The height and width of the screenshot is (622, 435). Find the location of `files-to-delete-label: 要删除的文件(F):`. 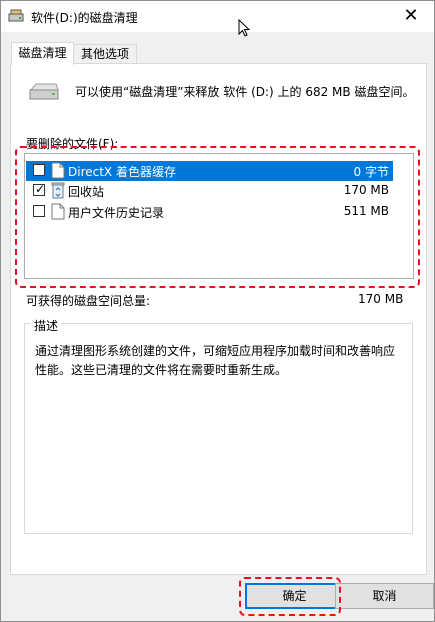

files-to-delete-label: 要删除的文件(F): is located at coordinates (72, 144).